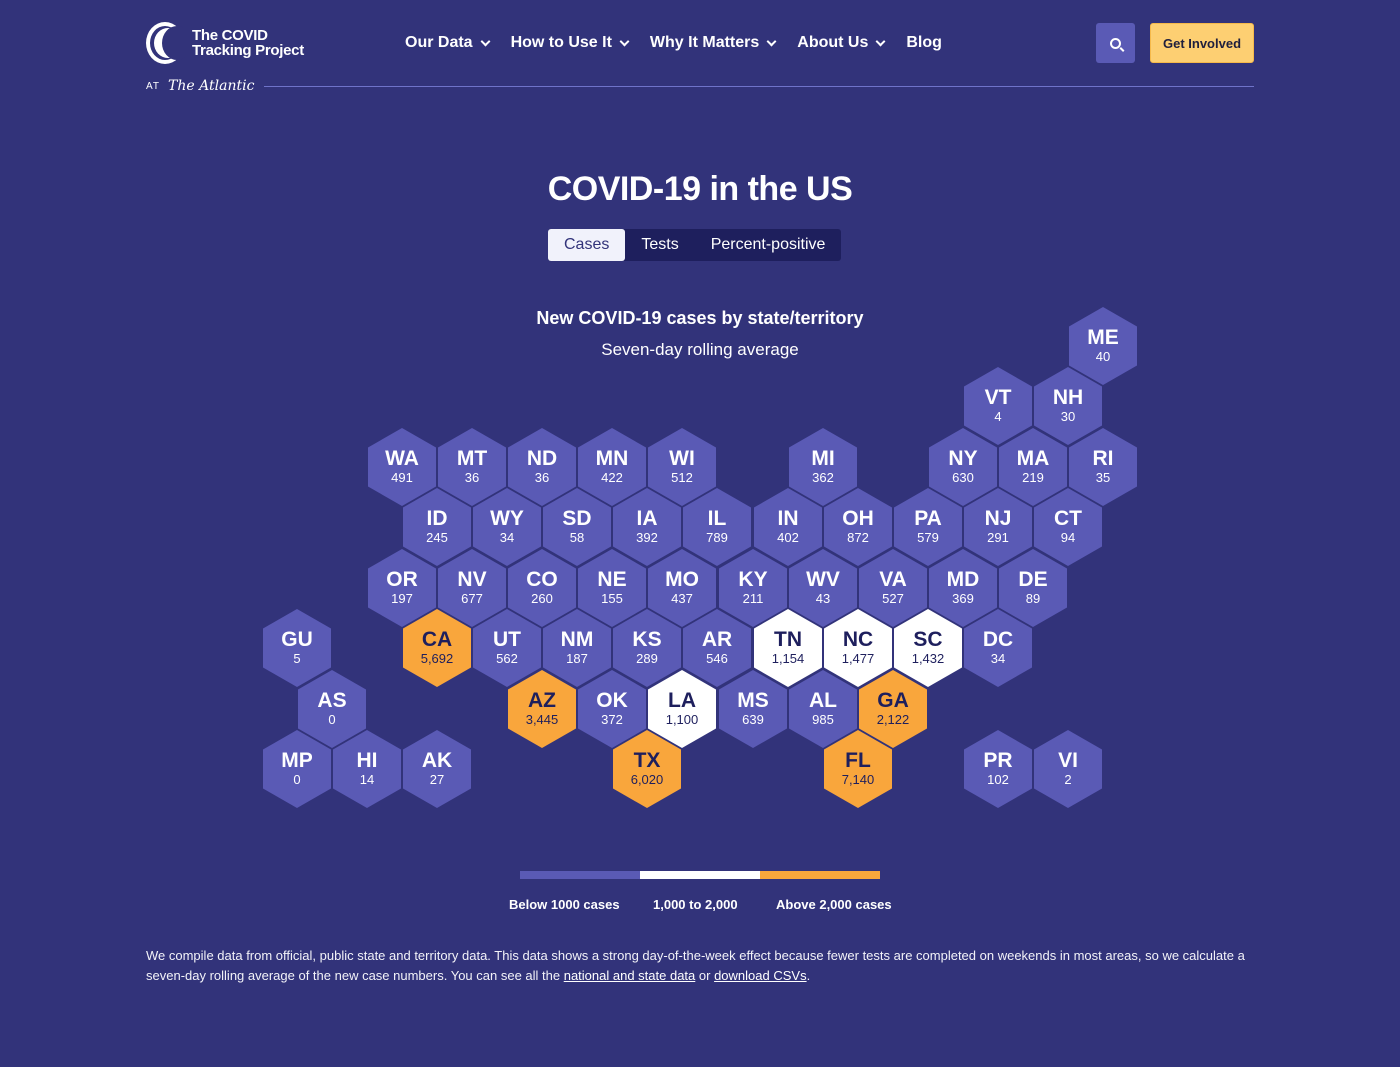  Describe the element at coordinates (1068, 760) in the screenshot. I see `state-abbr: VI` at that location.